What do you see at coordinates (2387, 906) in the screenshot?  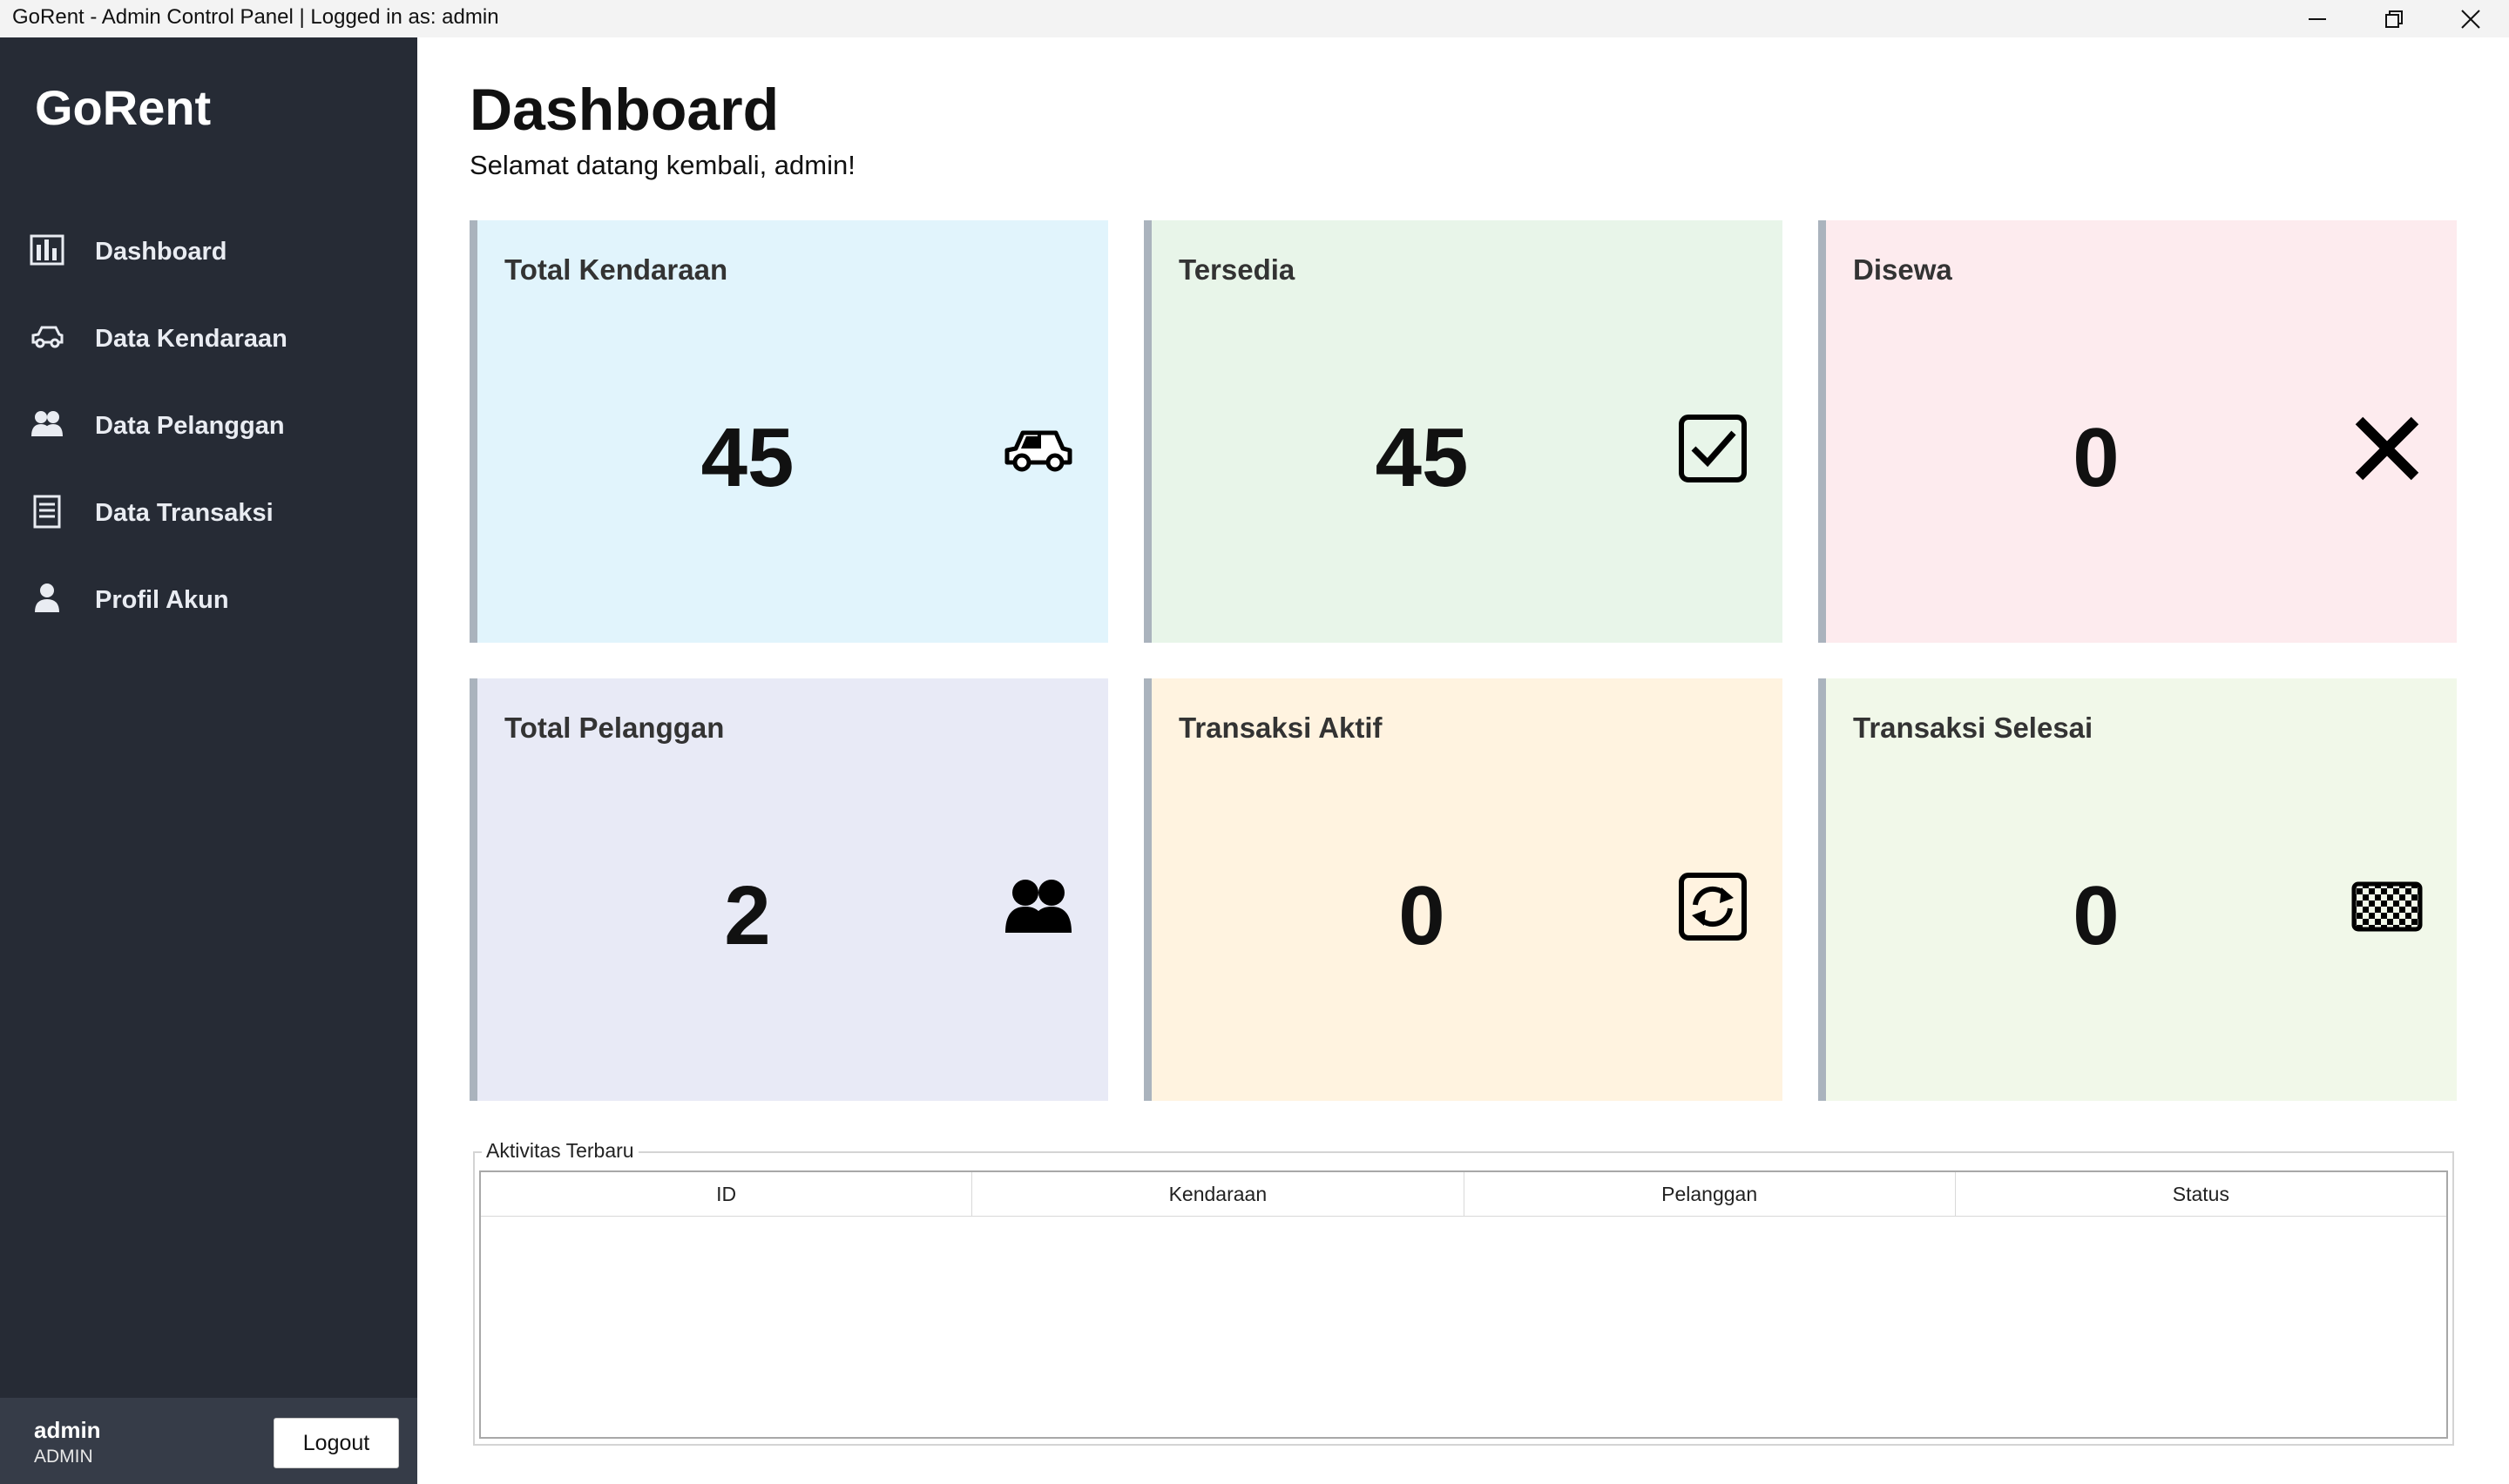 I see `checkered-flag-icon` at bounding box center [2387, 906].